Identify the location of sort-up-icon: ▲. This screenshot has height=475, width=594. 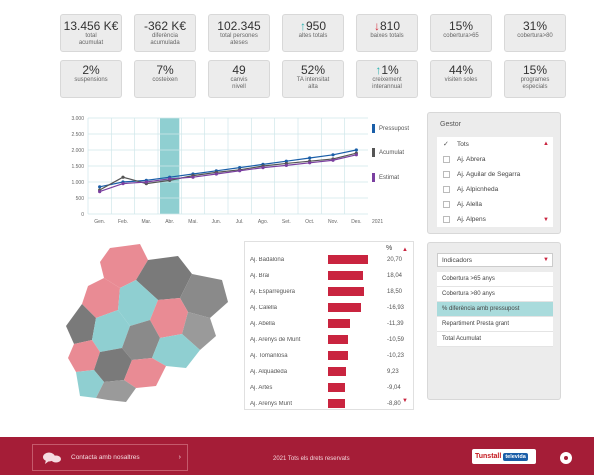
(405, 250).